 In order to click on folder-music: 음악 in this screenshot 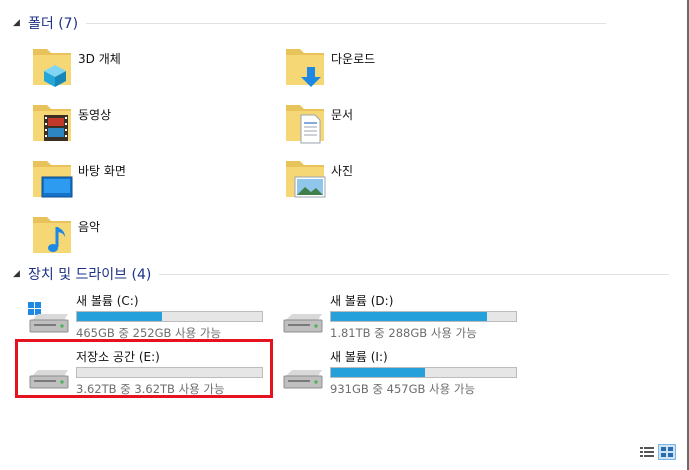, I will do `click(130, 239)`.